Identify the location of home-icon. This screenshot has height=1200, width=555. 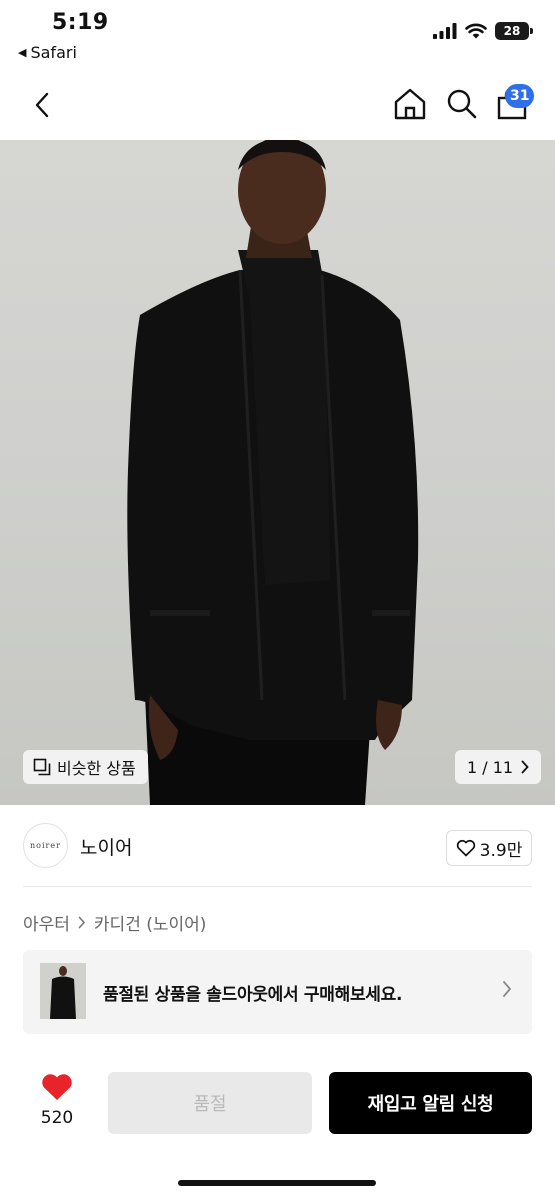
(410, 104).